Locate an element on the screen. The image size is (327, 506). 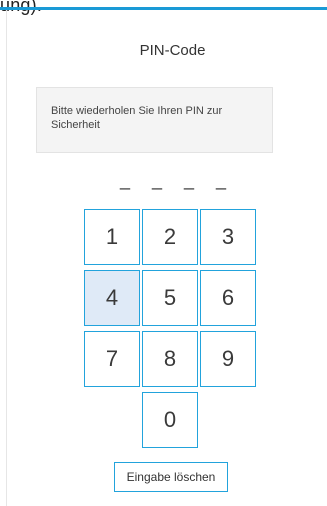
keypad-key-0: 0 is located at coordinates (170, 420).